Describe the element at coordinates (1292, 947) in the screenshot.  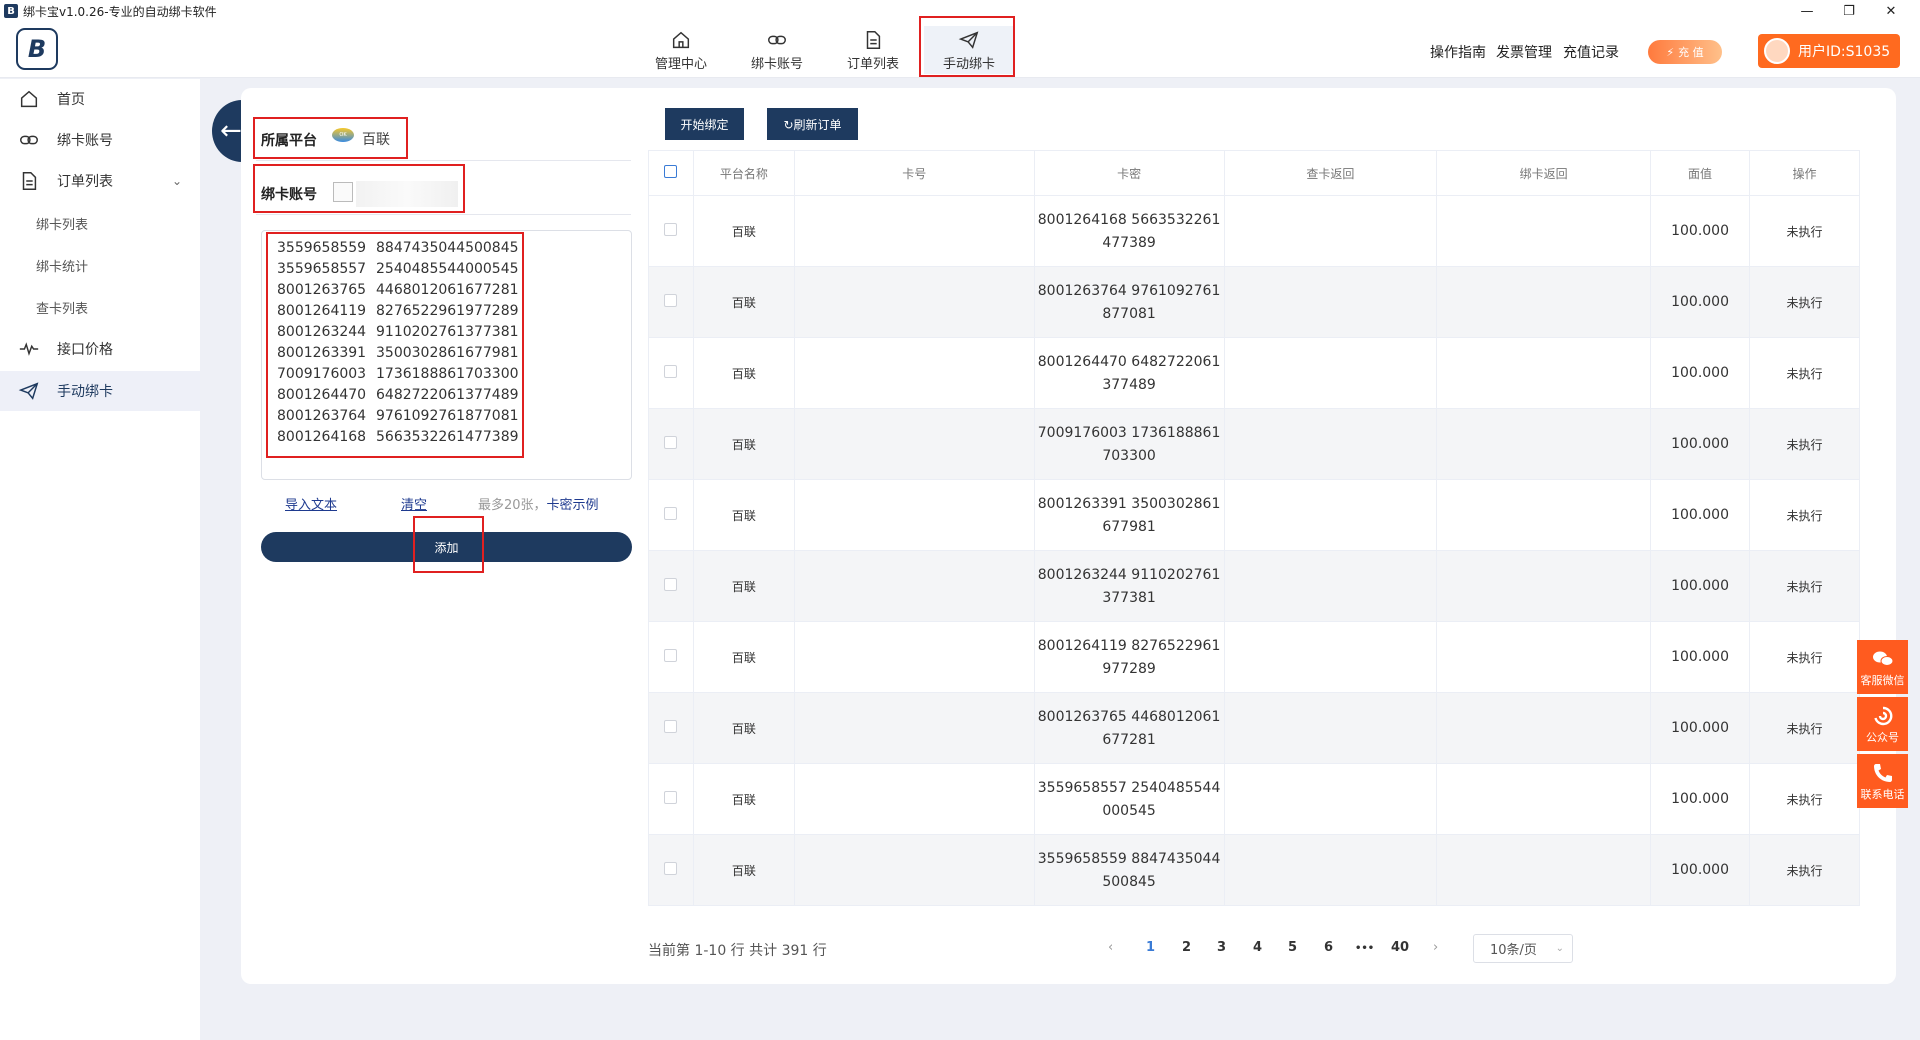
I see `page-button: 5` at that location.